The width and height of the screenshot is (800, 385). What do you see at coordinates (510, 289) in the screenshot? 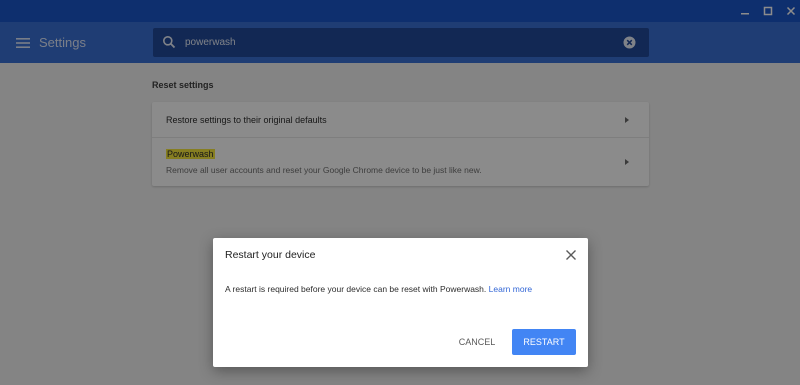
I see `learn-more-link: Learn more` at bounding box center [510, 289].